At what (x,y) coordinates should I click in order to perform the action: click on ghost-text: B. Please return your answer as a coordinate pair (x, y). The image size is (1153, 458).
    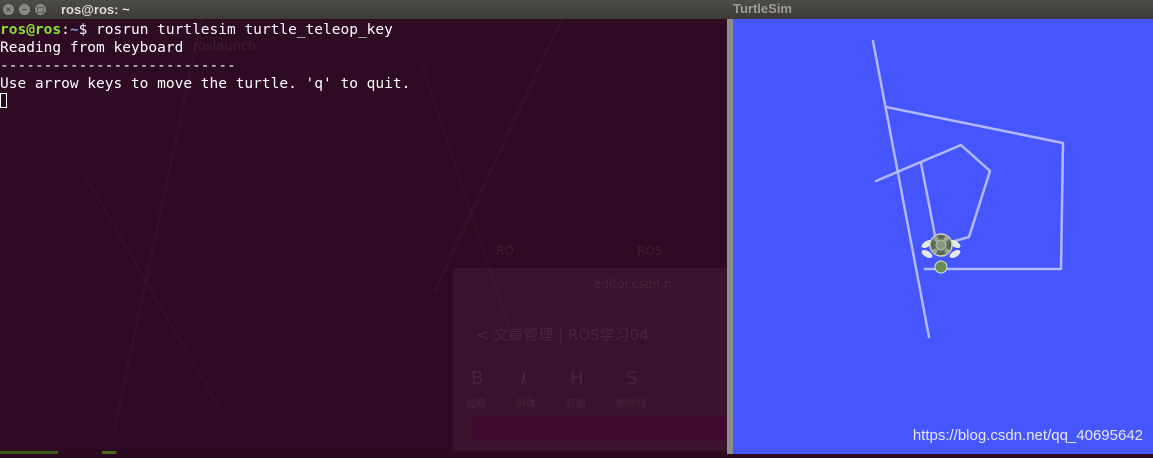
    Looking at the image, I should click on (477, 378).